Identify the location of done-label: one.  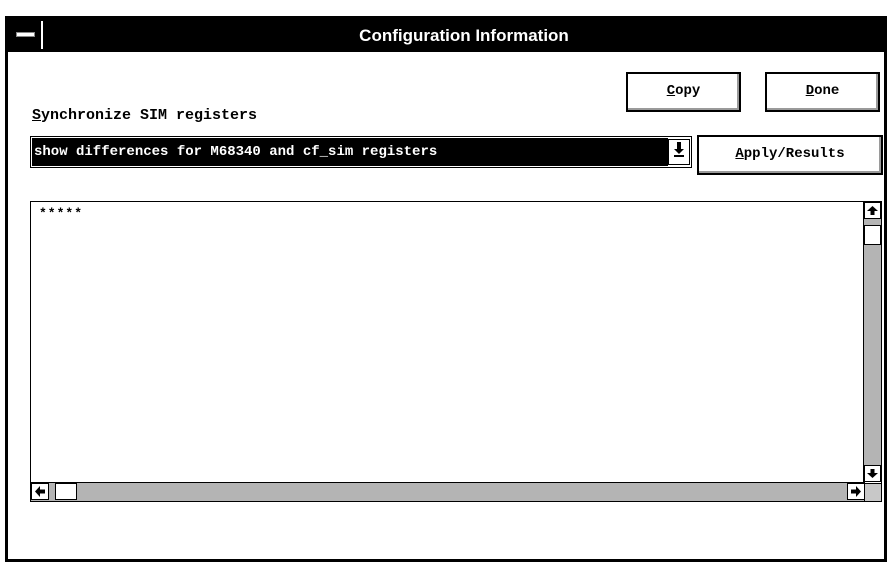
(827, 91).